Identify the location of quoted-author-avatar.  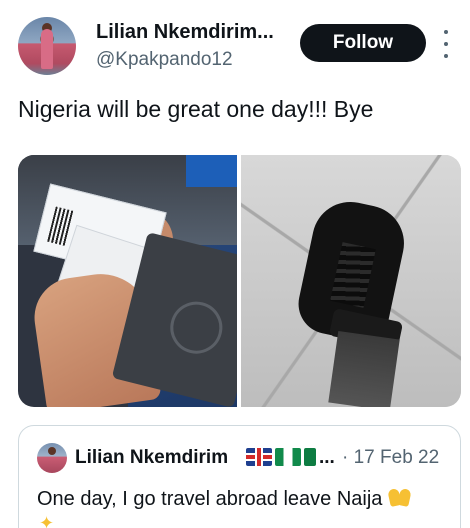
(52, 458).